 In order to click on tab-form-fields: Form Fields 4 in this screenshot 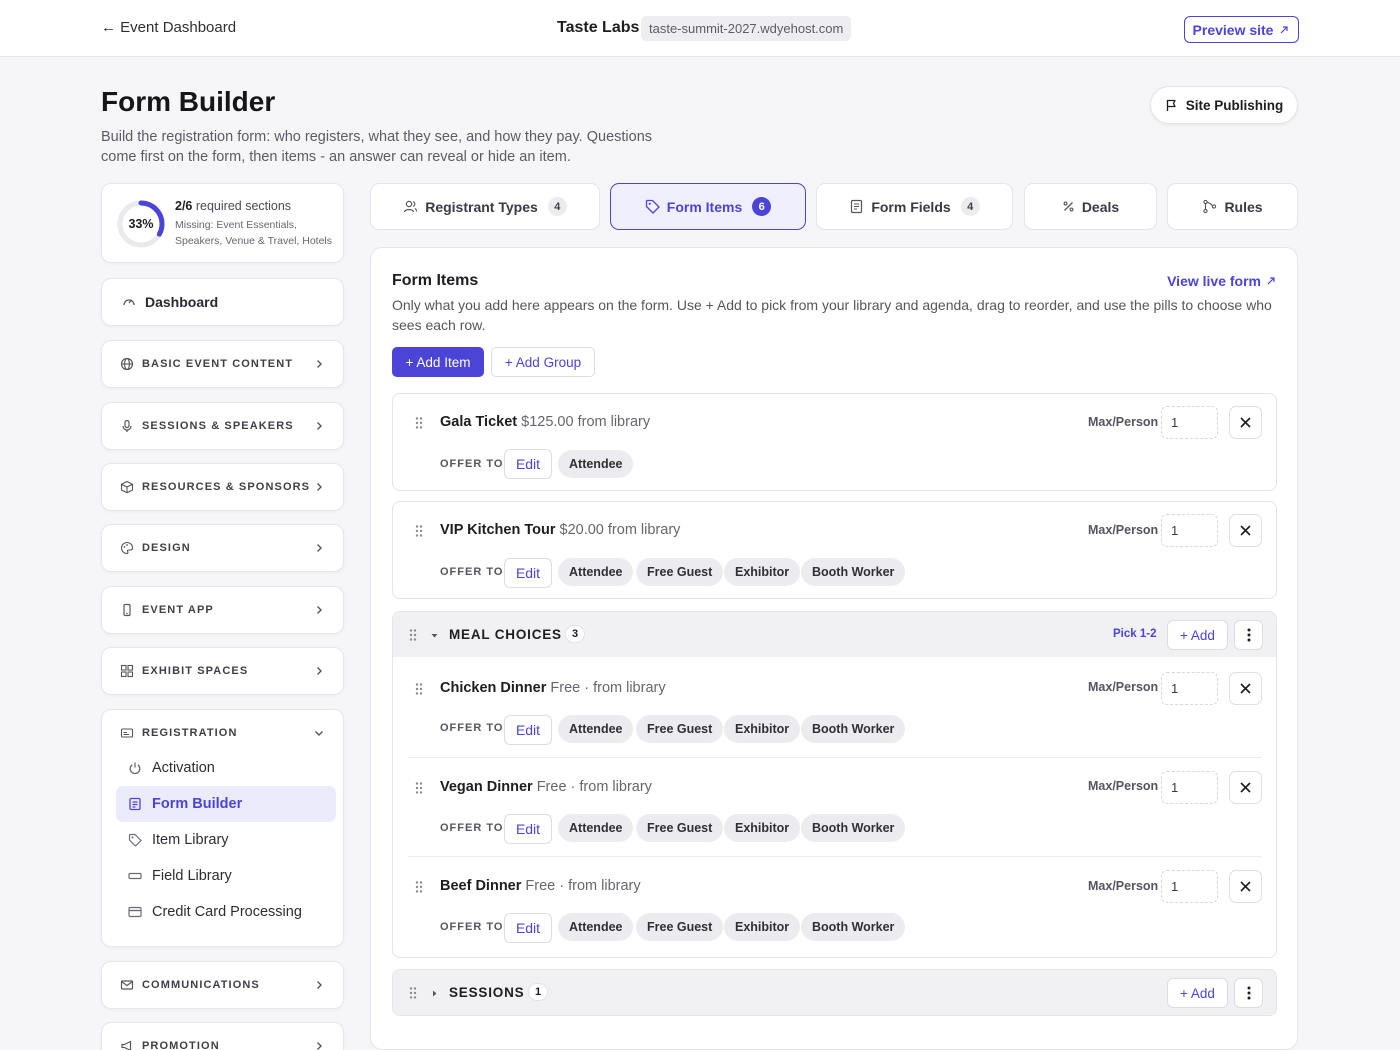, I will do `click(914, 206)`.